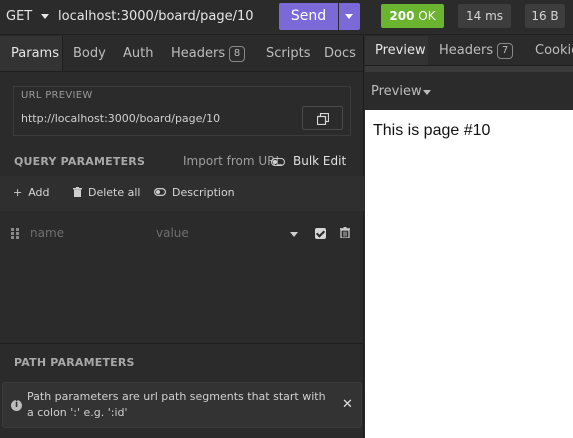  Describe the element at coordinates (320, 233) in the screenshot. I see `param-enabled-checkbox` at that location.